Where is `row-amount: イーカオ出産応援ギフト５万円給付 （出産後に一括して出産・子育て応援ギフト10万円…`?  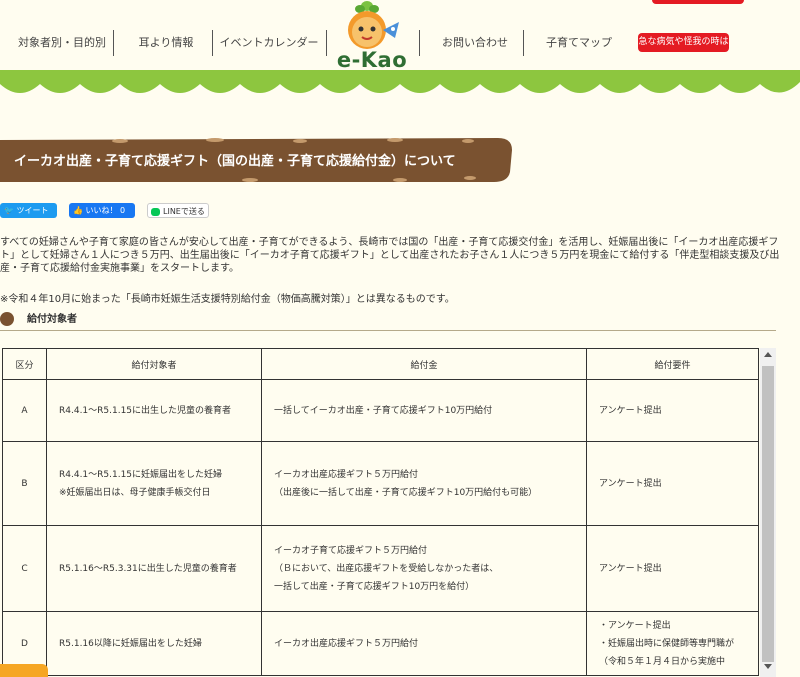 row-amount: イーカオ出産応援ギフト５万円給付 （出産後に一括して出産・子育て応援ギフト10万円… is located at coordinates (424, 483).